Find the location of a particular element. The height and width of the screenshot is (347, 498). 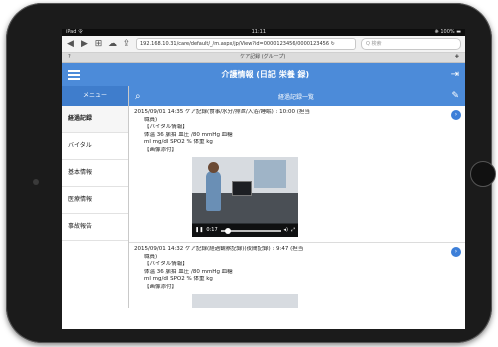

video-frame-monitor is located at coordinates (242, 188).